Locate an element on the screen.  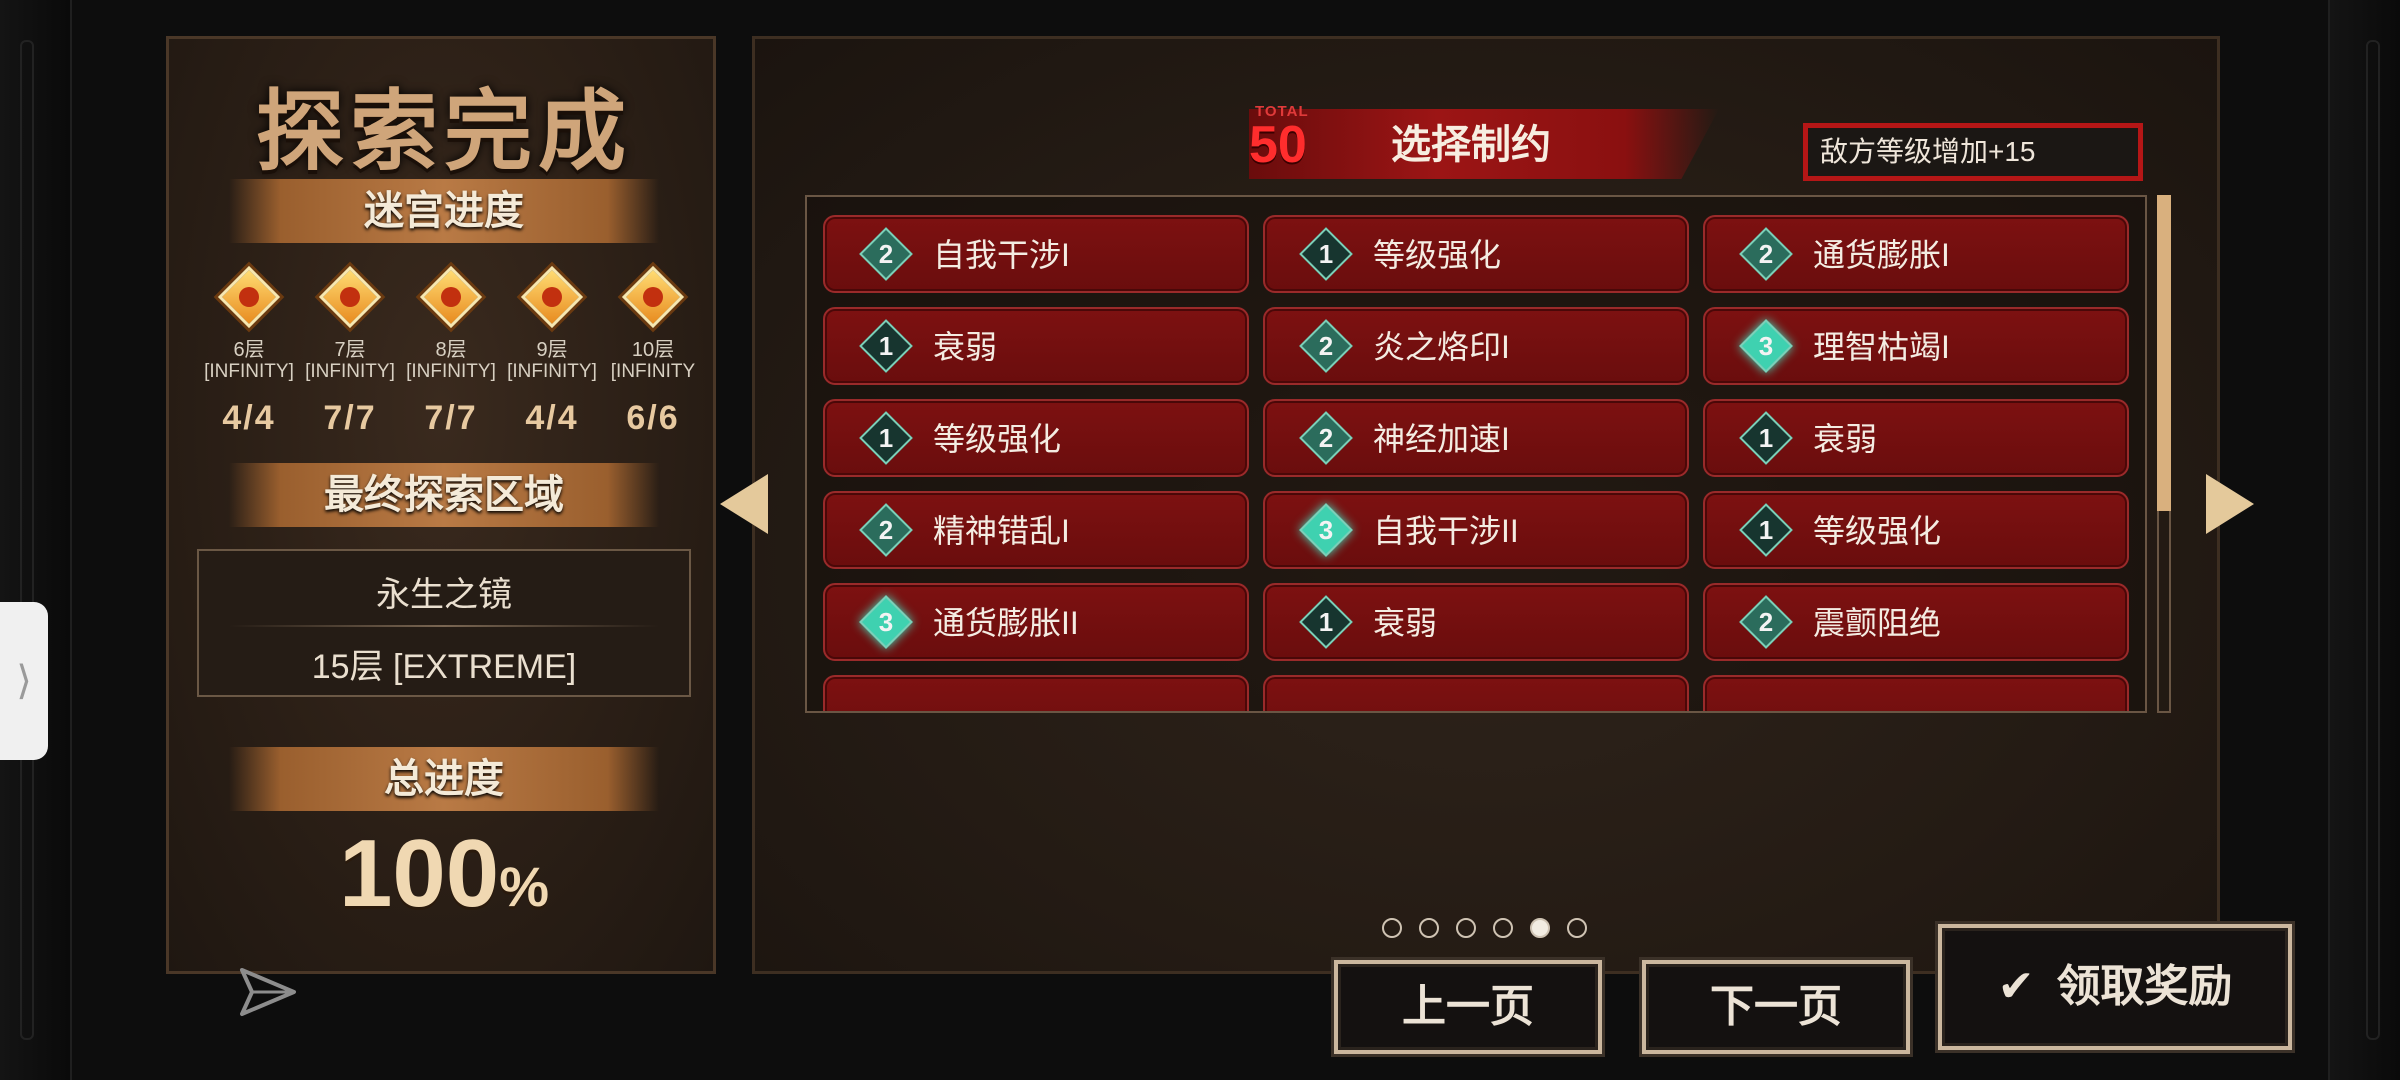
floor-label: 6层 is located at coordinates (249, 350).